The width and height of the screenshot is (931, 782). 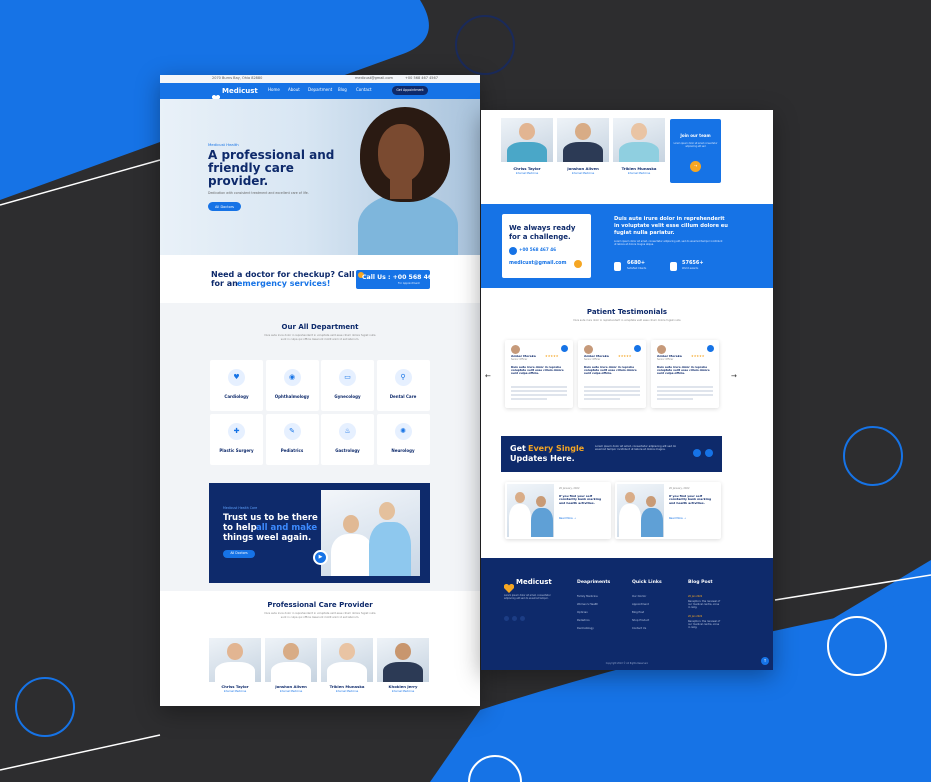 I want to click on footer-link: Shop Product, so click(x=640, y=621).